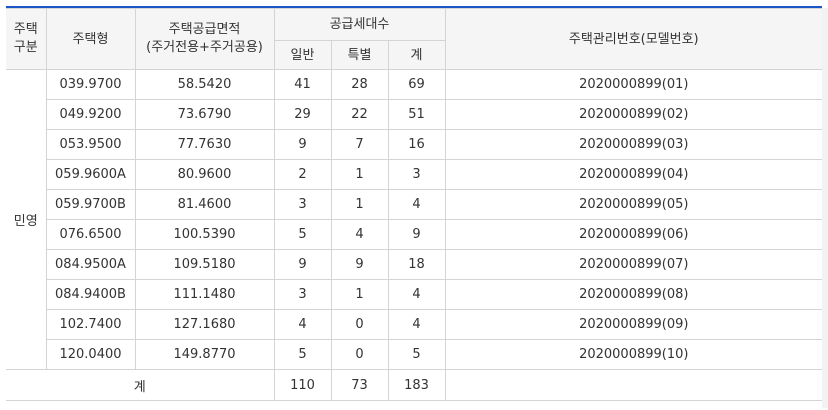 The height and width of the screenshot is (410, 828). What do you see at coordinates (91, 114) in the screenshot?
I see `housing-type-cell: 049.9200` at bounding box center [91, 114].